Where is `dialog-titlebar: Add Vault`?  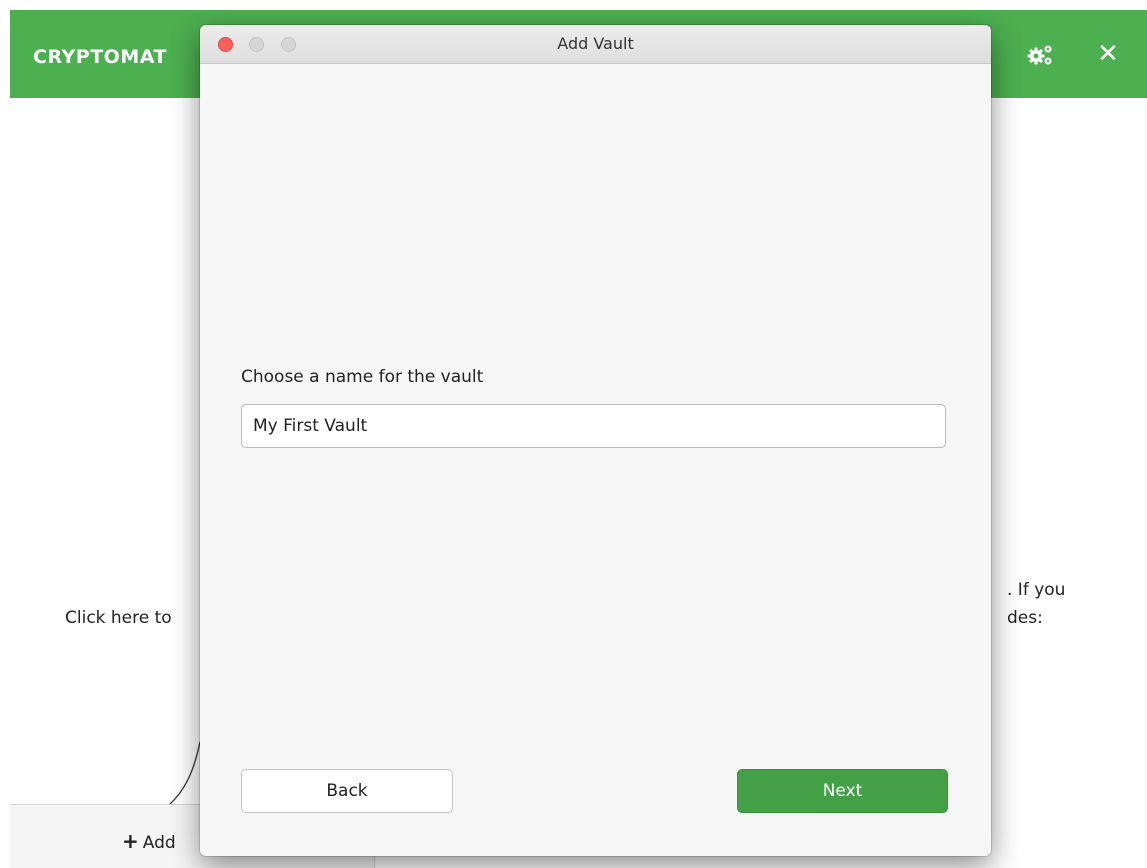 dialog-titlebar: Add Vault is located at coordinates (595, 44).